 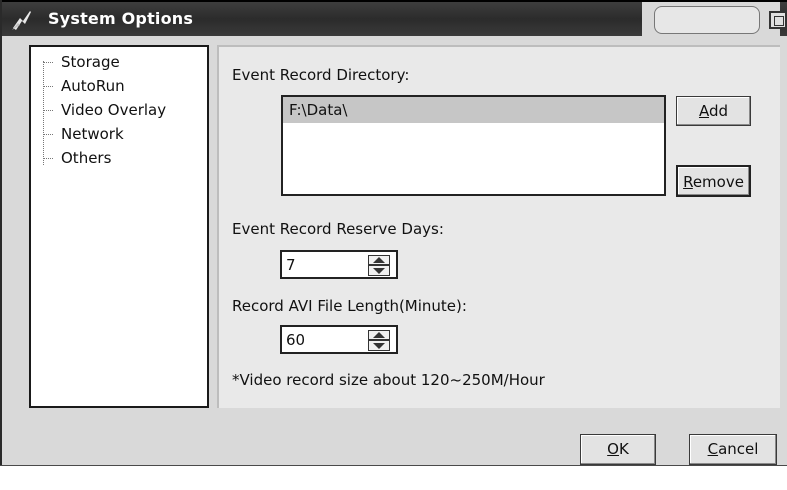 I want to click on file-length-value: 60, so click(x=295, y=340).